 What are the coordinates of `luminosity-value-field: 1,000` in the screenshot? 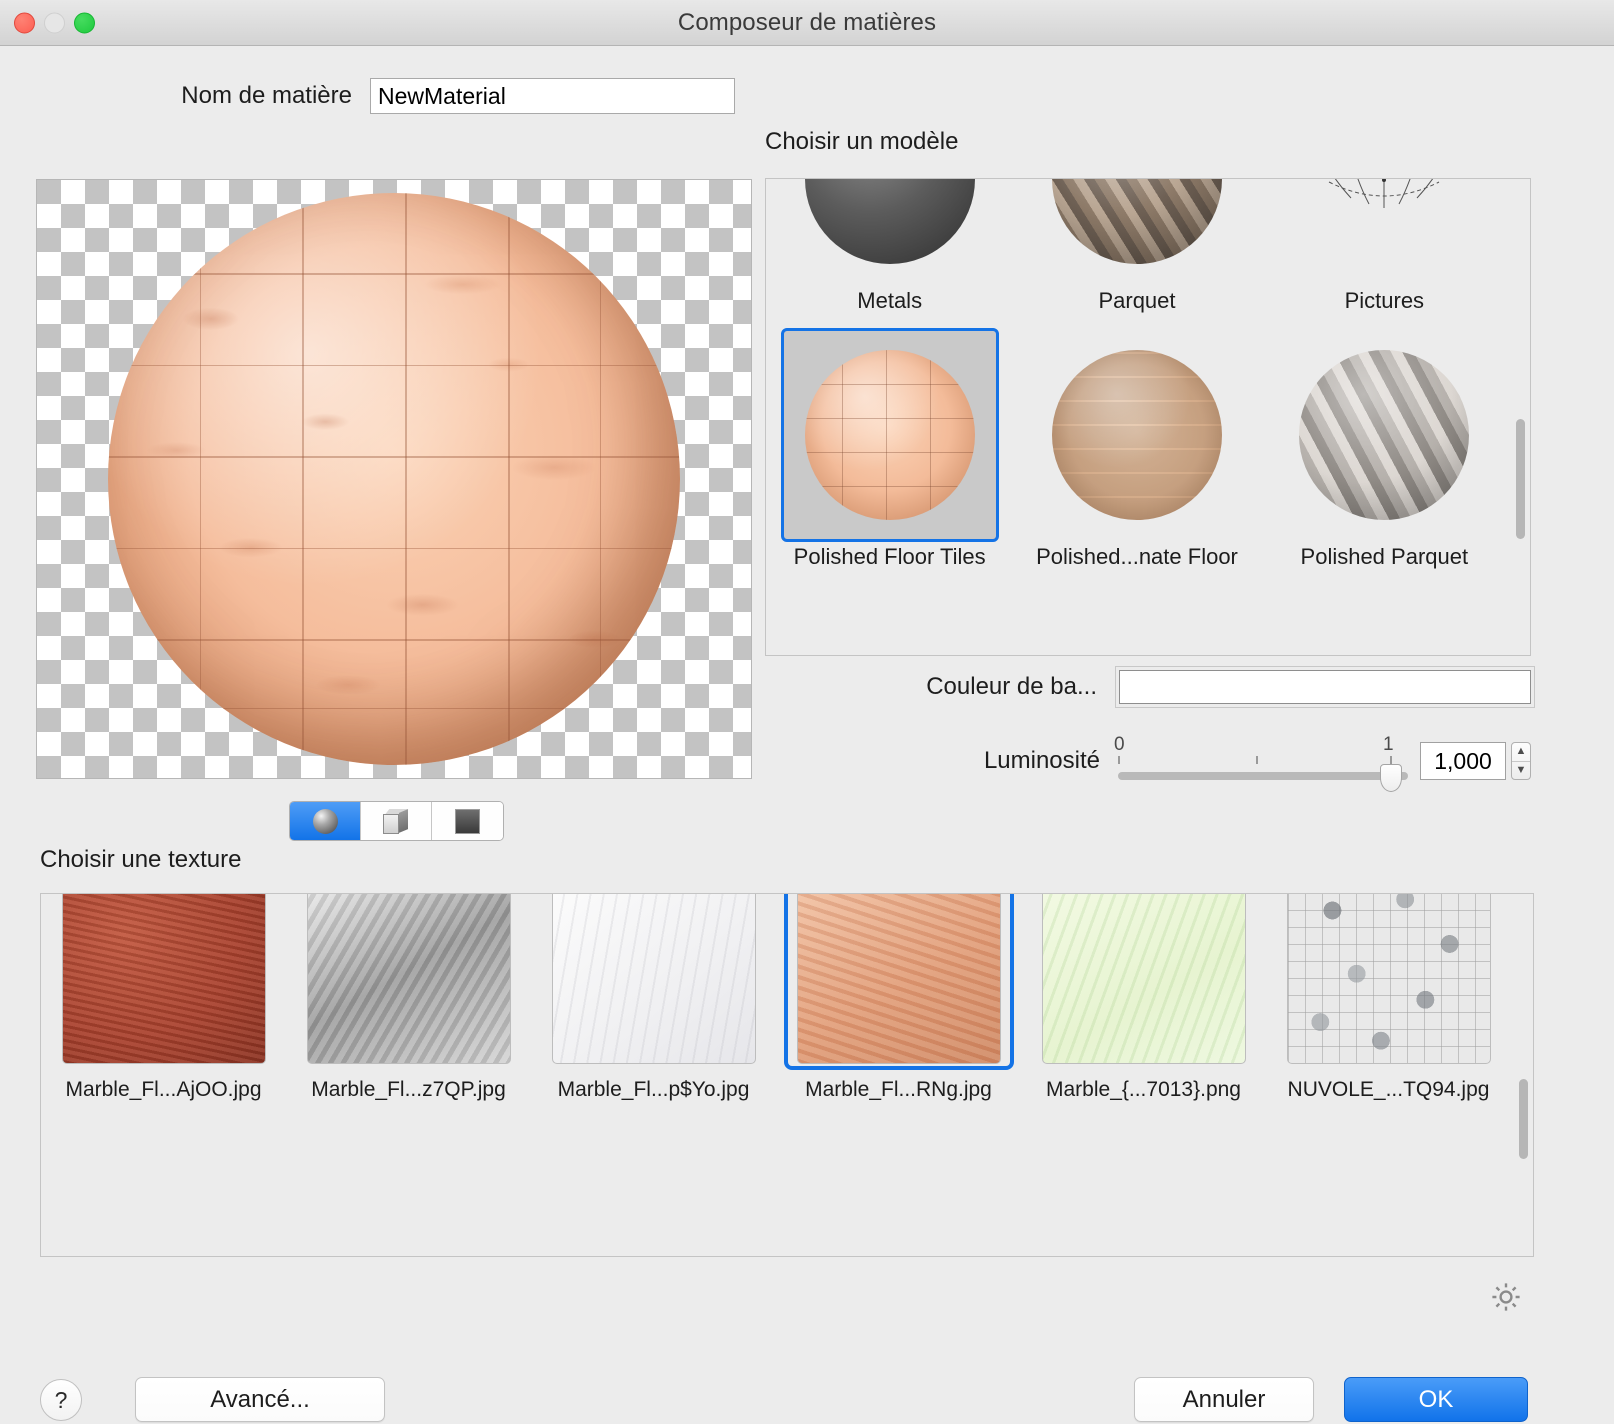 It's located at (1463, 761).